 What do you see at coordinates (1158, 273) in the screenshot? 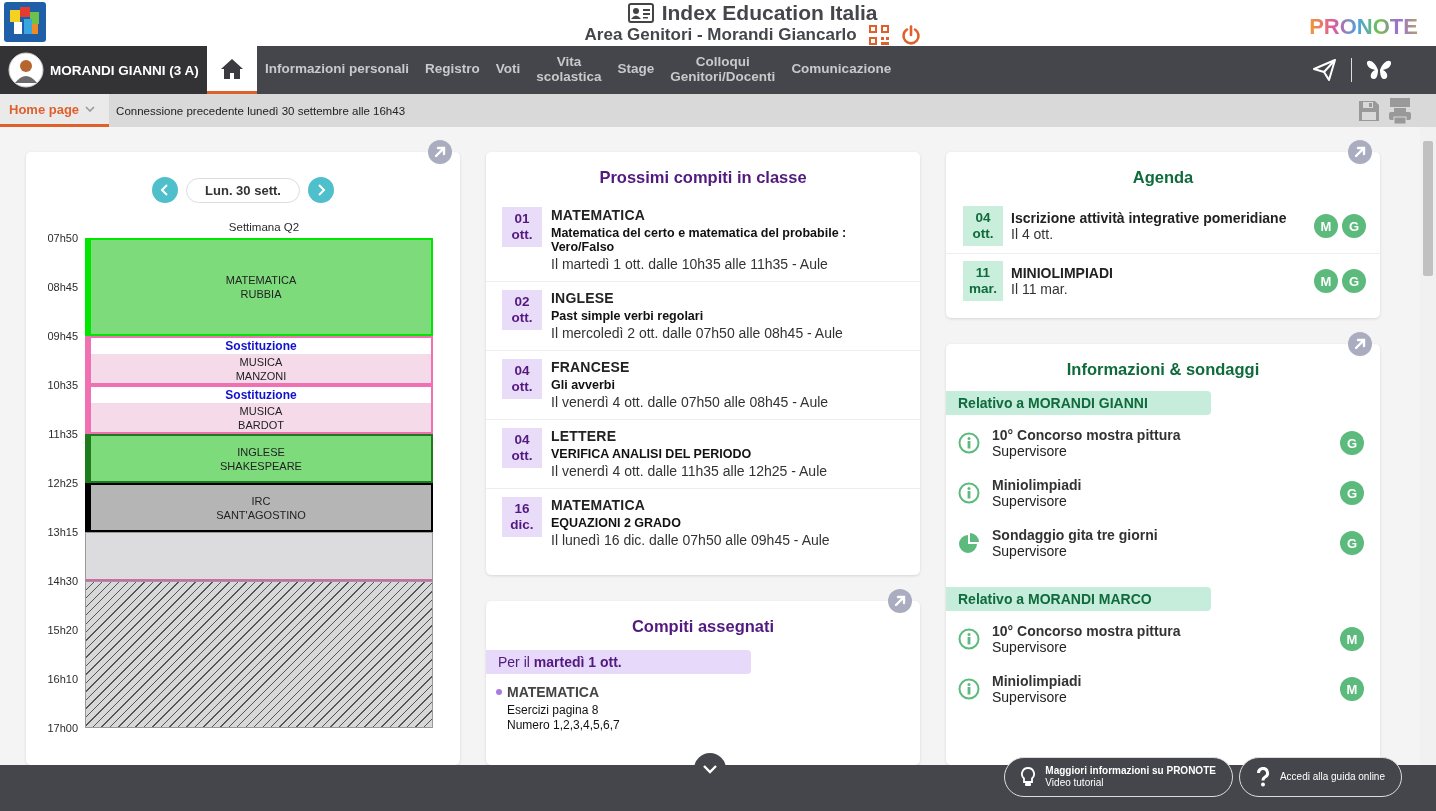
I see `event-title: MINIOLIMPIADI` at bounding box center [1158, 273].